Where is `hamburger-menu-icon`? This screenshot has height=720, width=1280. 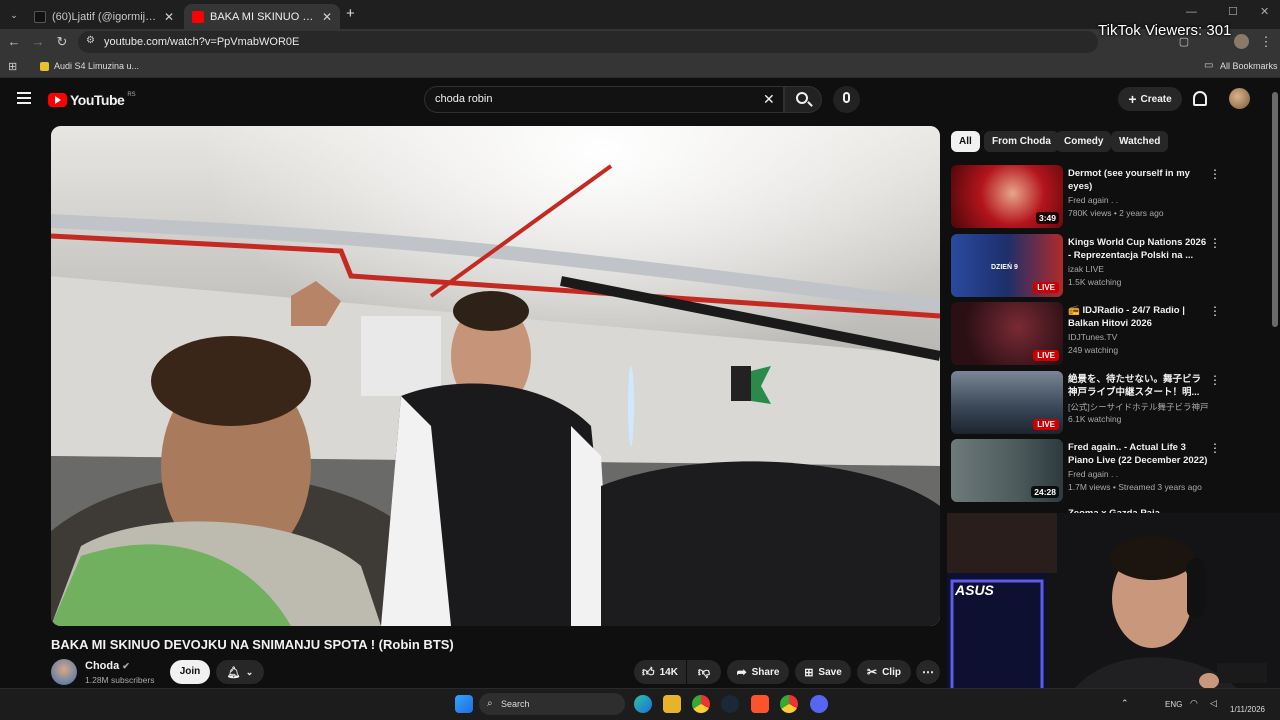 hamburger-menu-icon is located at coordinates (24, 98).